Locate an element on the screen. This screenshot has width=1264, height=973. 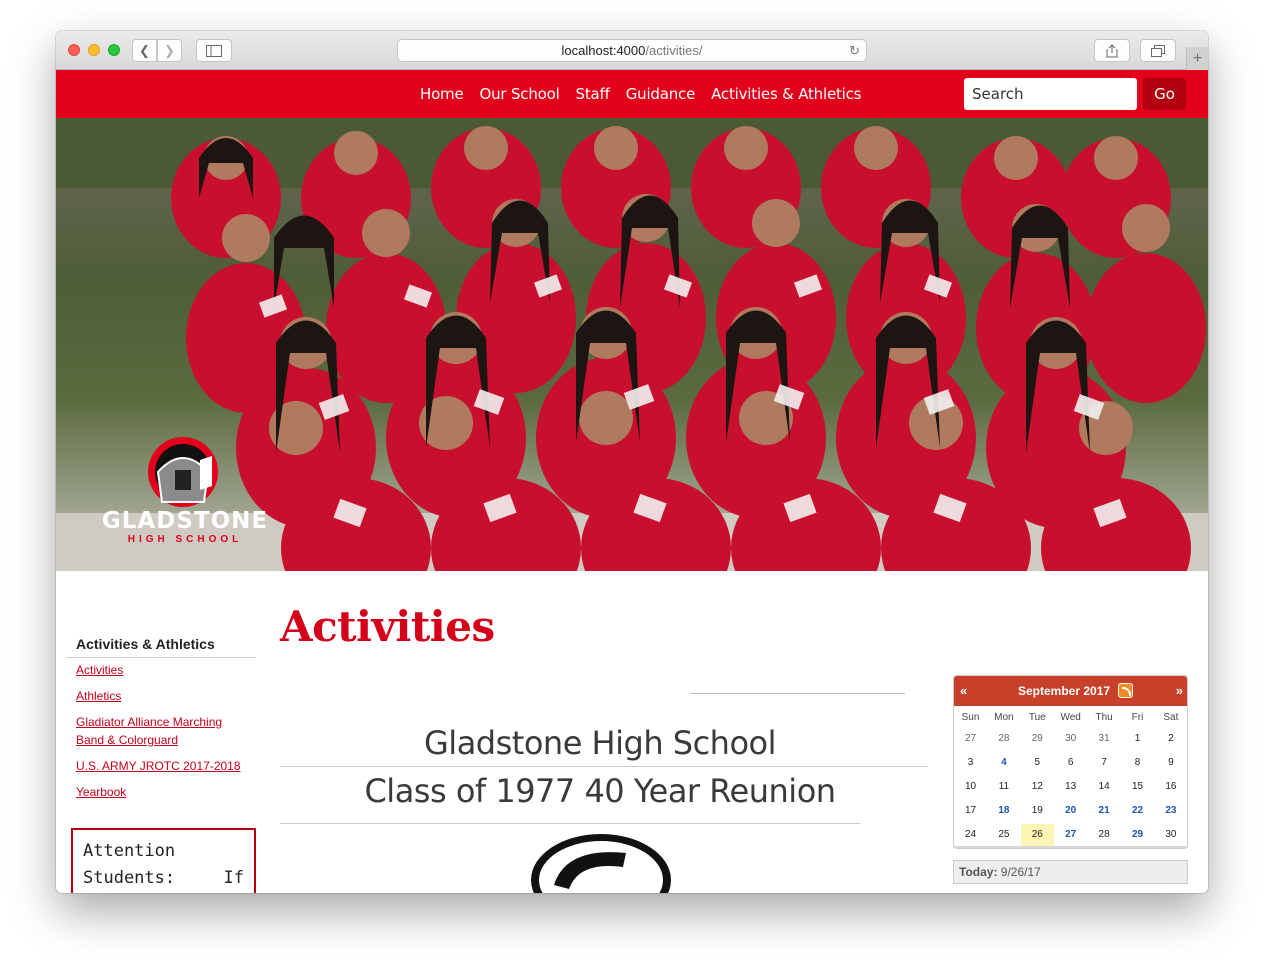
calendar-footer-bar is located at coordinates (1070, 847).